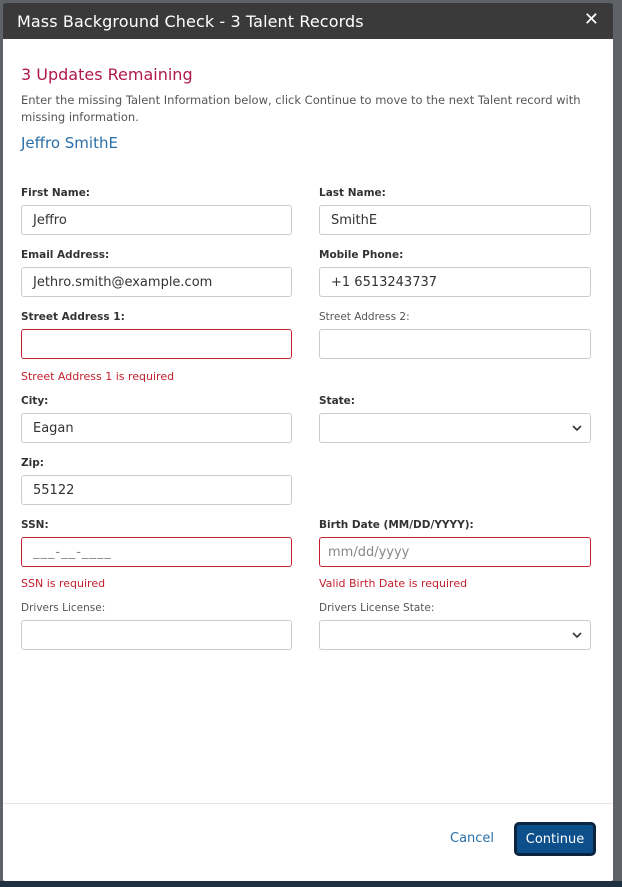  What do you see at coordinates (455, 428) in the screenshot?
I see `state-select` at bounding box center [455, 428].